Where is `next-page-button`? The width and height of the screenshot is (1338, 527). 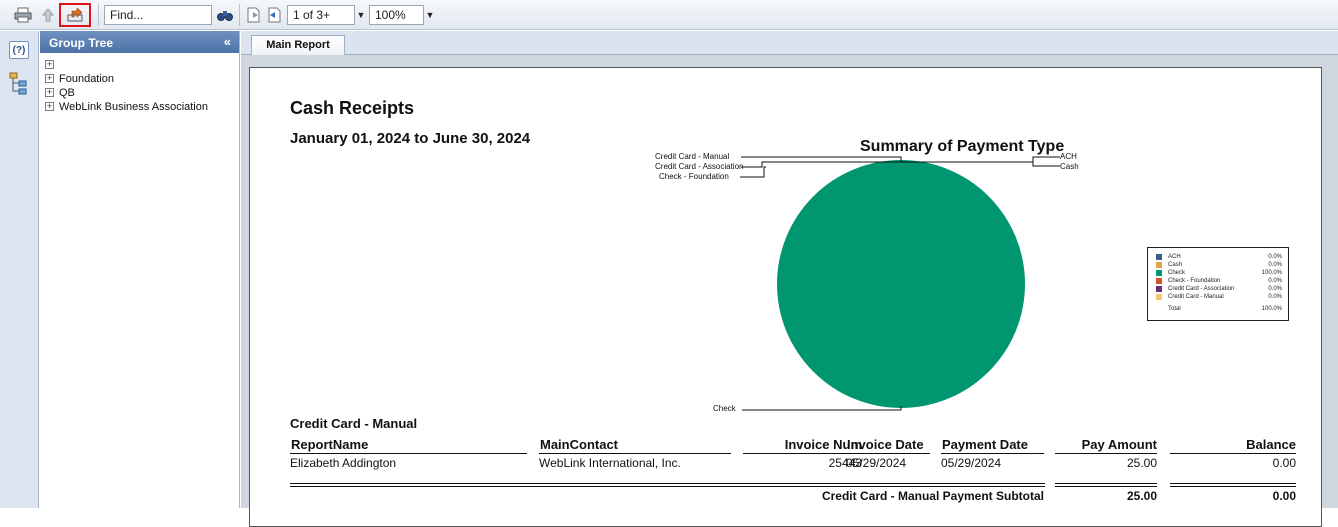 next-page-button is located at coordinates (274, 15).